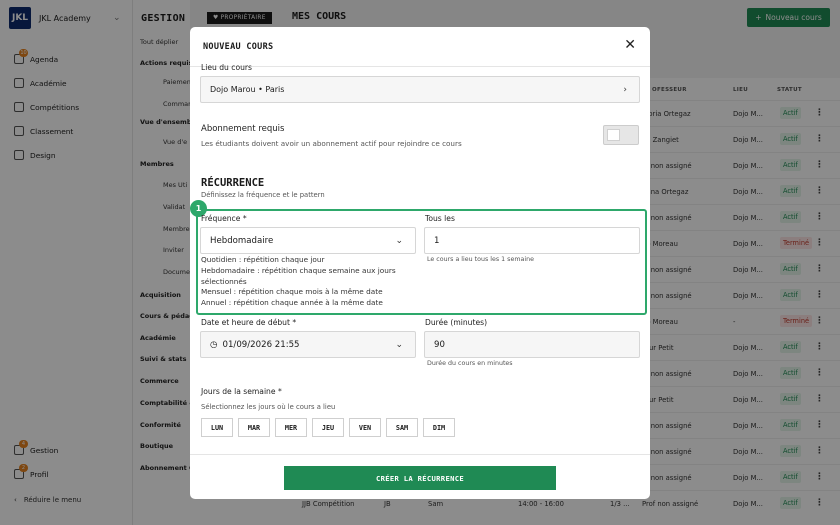 This screenshot has height=525, width=840. I want to click on day-ven-button: VEN, so click(365, 427).